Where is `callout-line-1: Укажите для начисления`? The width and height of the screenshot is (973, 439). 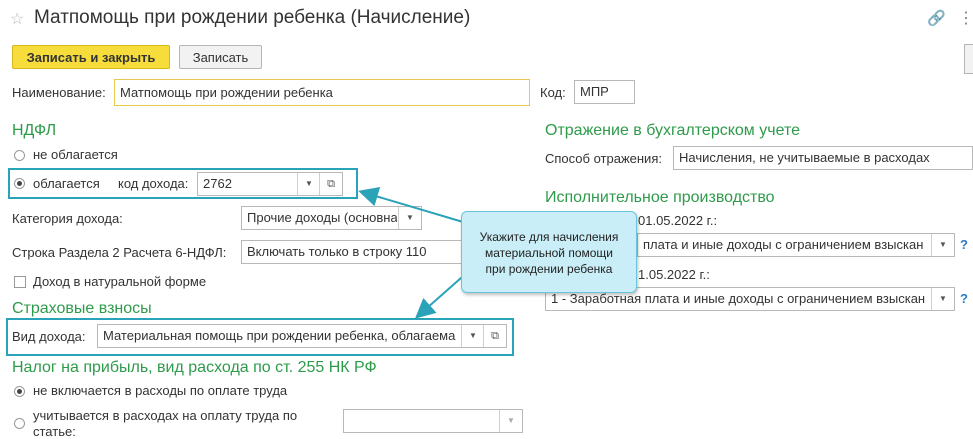
callout-line-1: Укажите для начисления is located at coordinates (549, 237).